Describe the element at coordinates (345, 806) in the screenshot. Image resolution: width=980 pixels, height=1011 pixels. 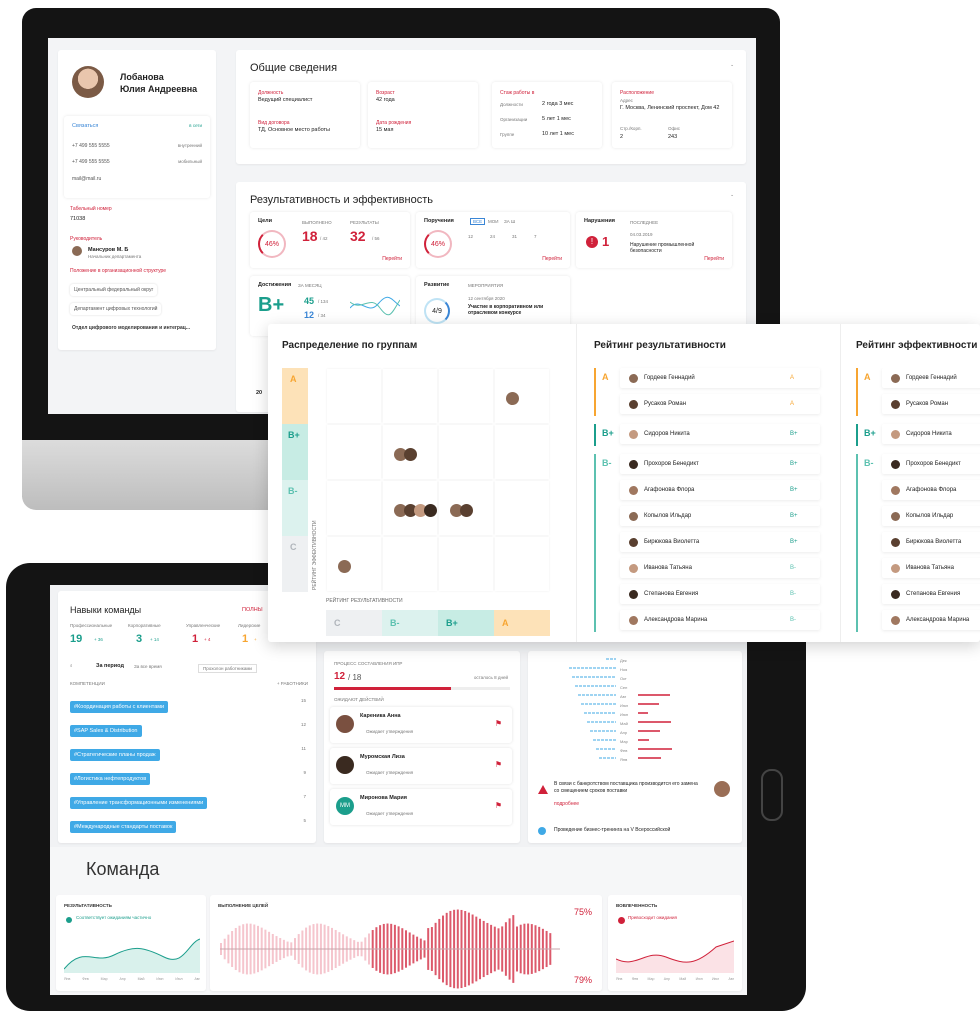
I see `avatar-initials: MM` at that location.